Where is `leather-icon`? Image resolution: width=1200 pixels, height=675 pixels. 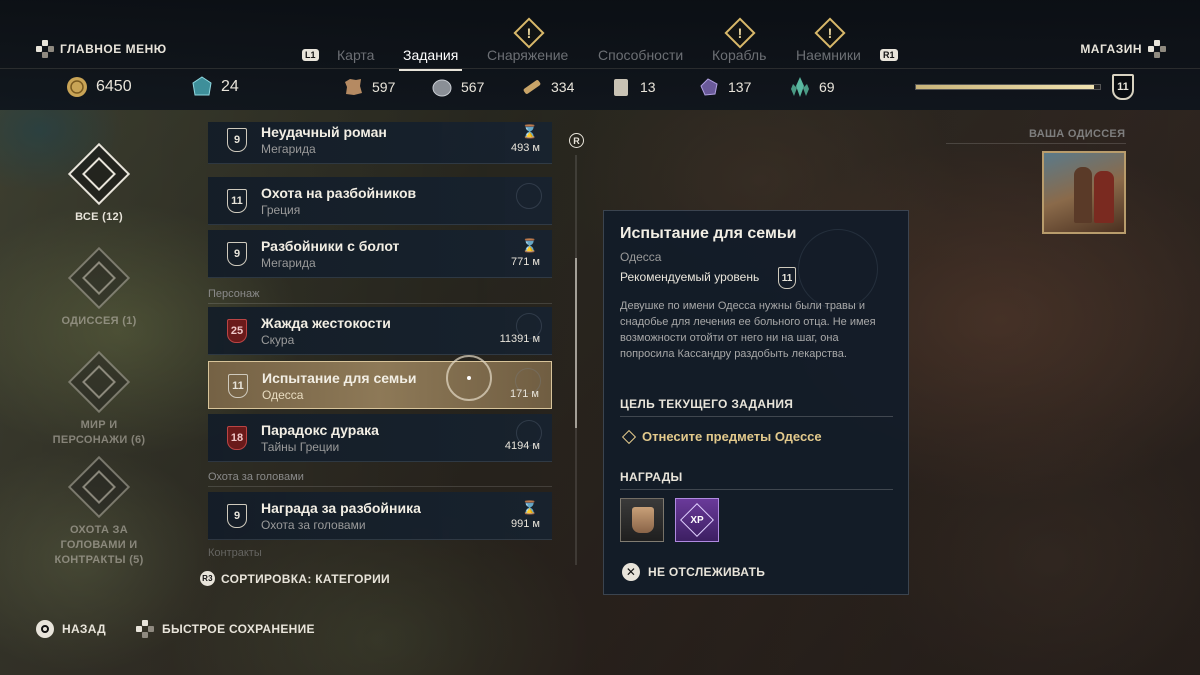
leather-icon is located at coordinates (353, 87).